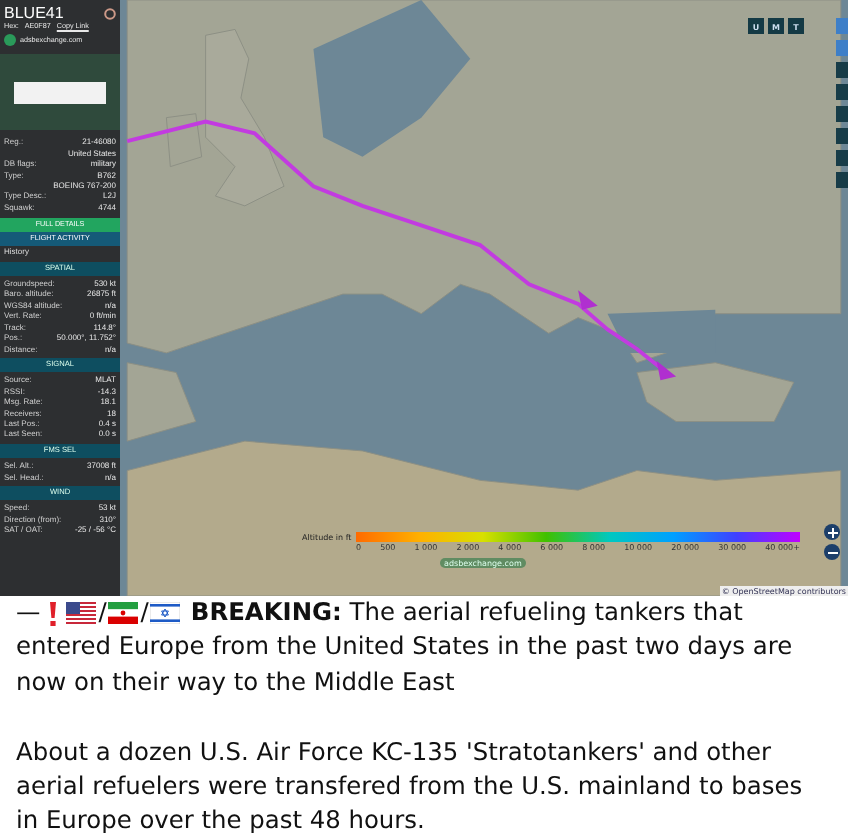 The image size is (848, 840). Describe the element at coordinates (81, 613) in the screenshot. I see `us-flag-icon` at that location.